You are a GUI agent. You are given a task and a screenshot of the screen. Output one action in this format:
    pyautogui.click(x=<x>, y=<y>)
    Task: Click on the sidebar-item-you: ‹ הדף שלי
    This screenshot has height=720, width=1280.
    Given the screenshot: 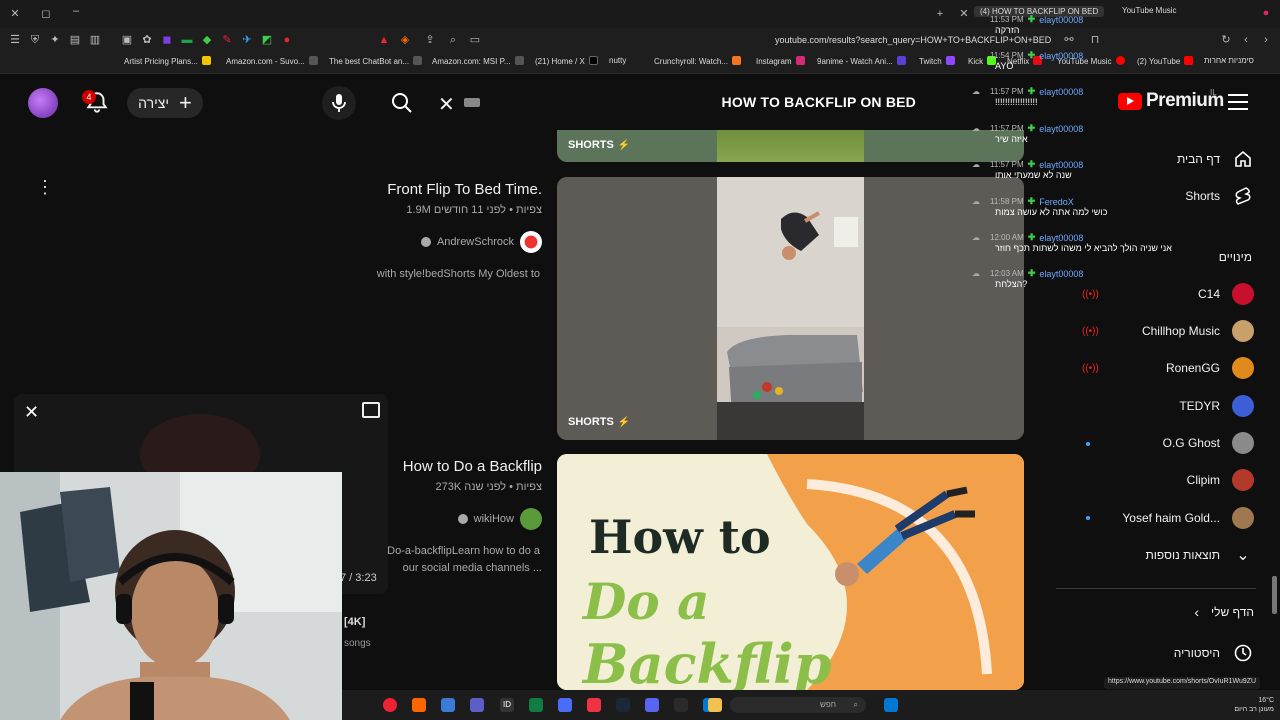 What is the action you would take?
    pyautogui.click(x=1224, y=612)
    